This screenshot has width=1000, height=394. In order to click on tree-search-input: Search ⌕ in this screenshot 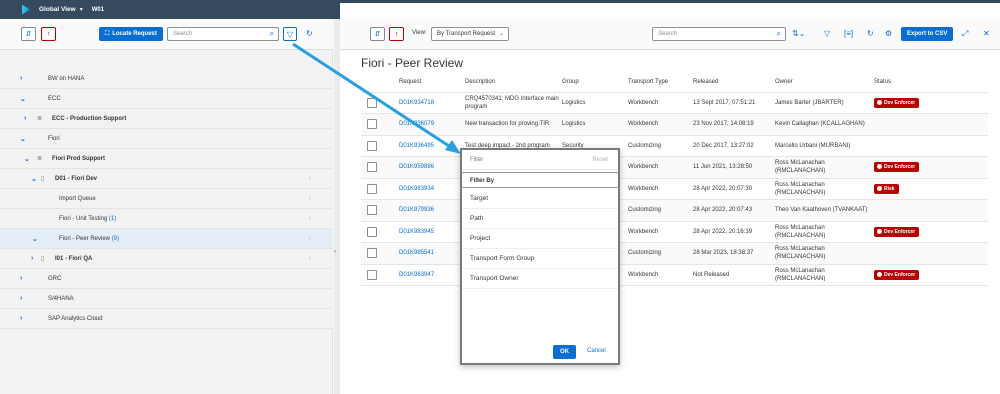, I will do `click(223, 34)`.